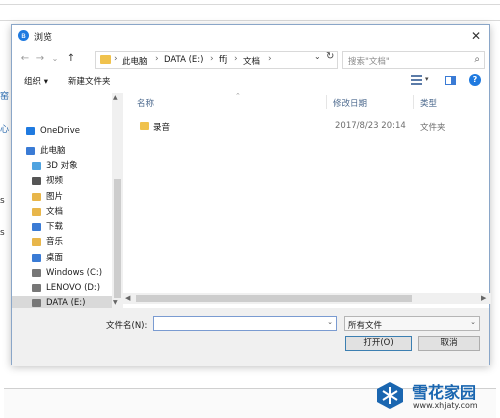 The image size is (500, 418). I want to click on help-icon: ?, so click(475, 80).